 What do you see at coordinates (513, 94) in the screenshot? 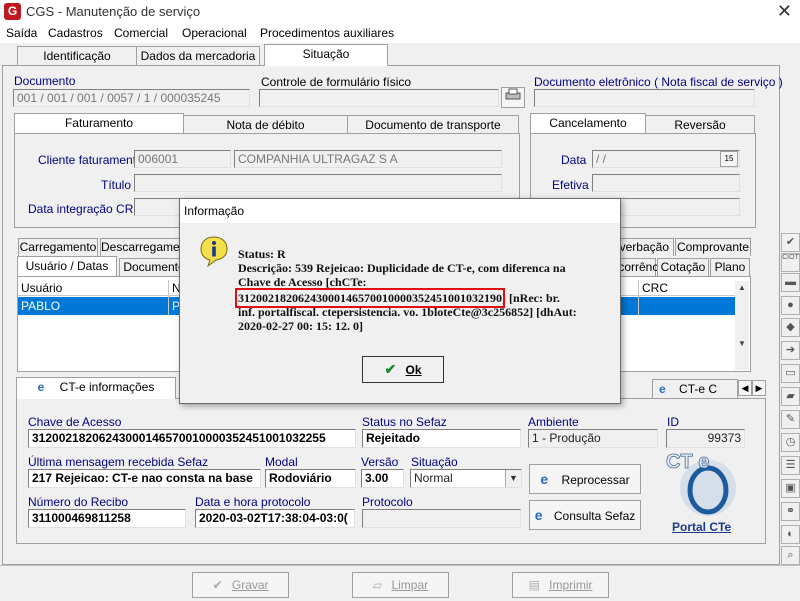
I see `printer-icon` at bounding box center [513, 94].